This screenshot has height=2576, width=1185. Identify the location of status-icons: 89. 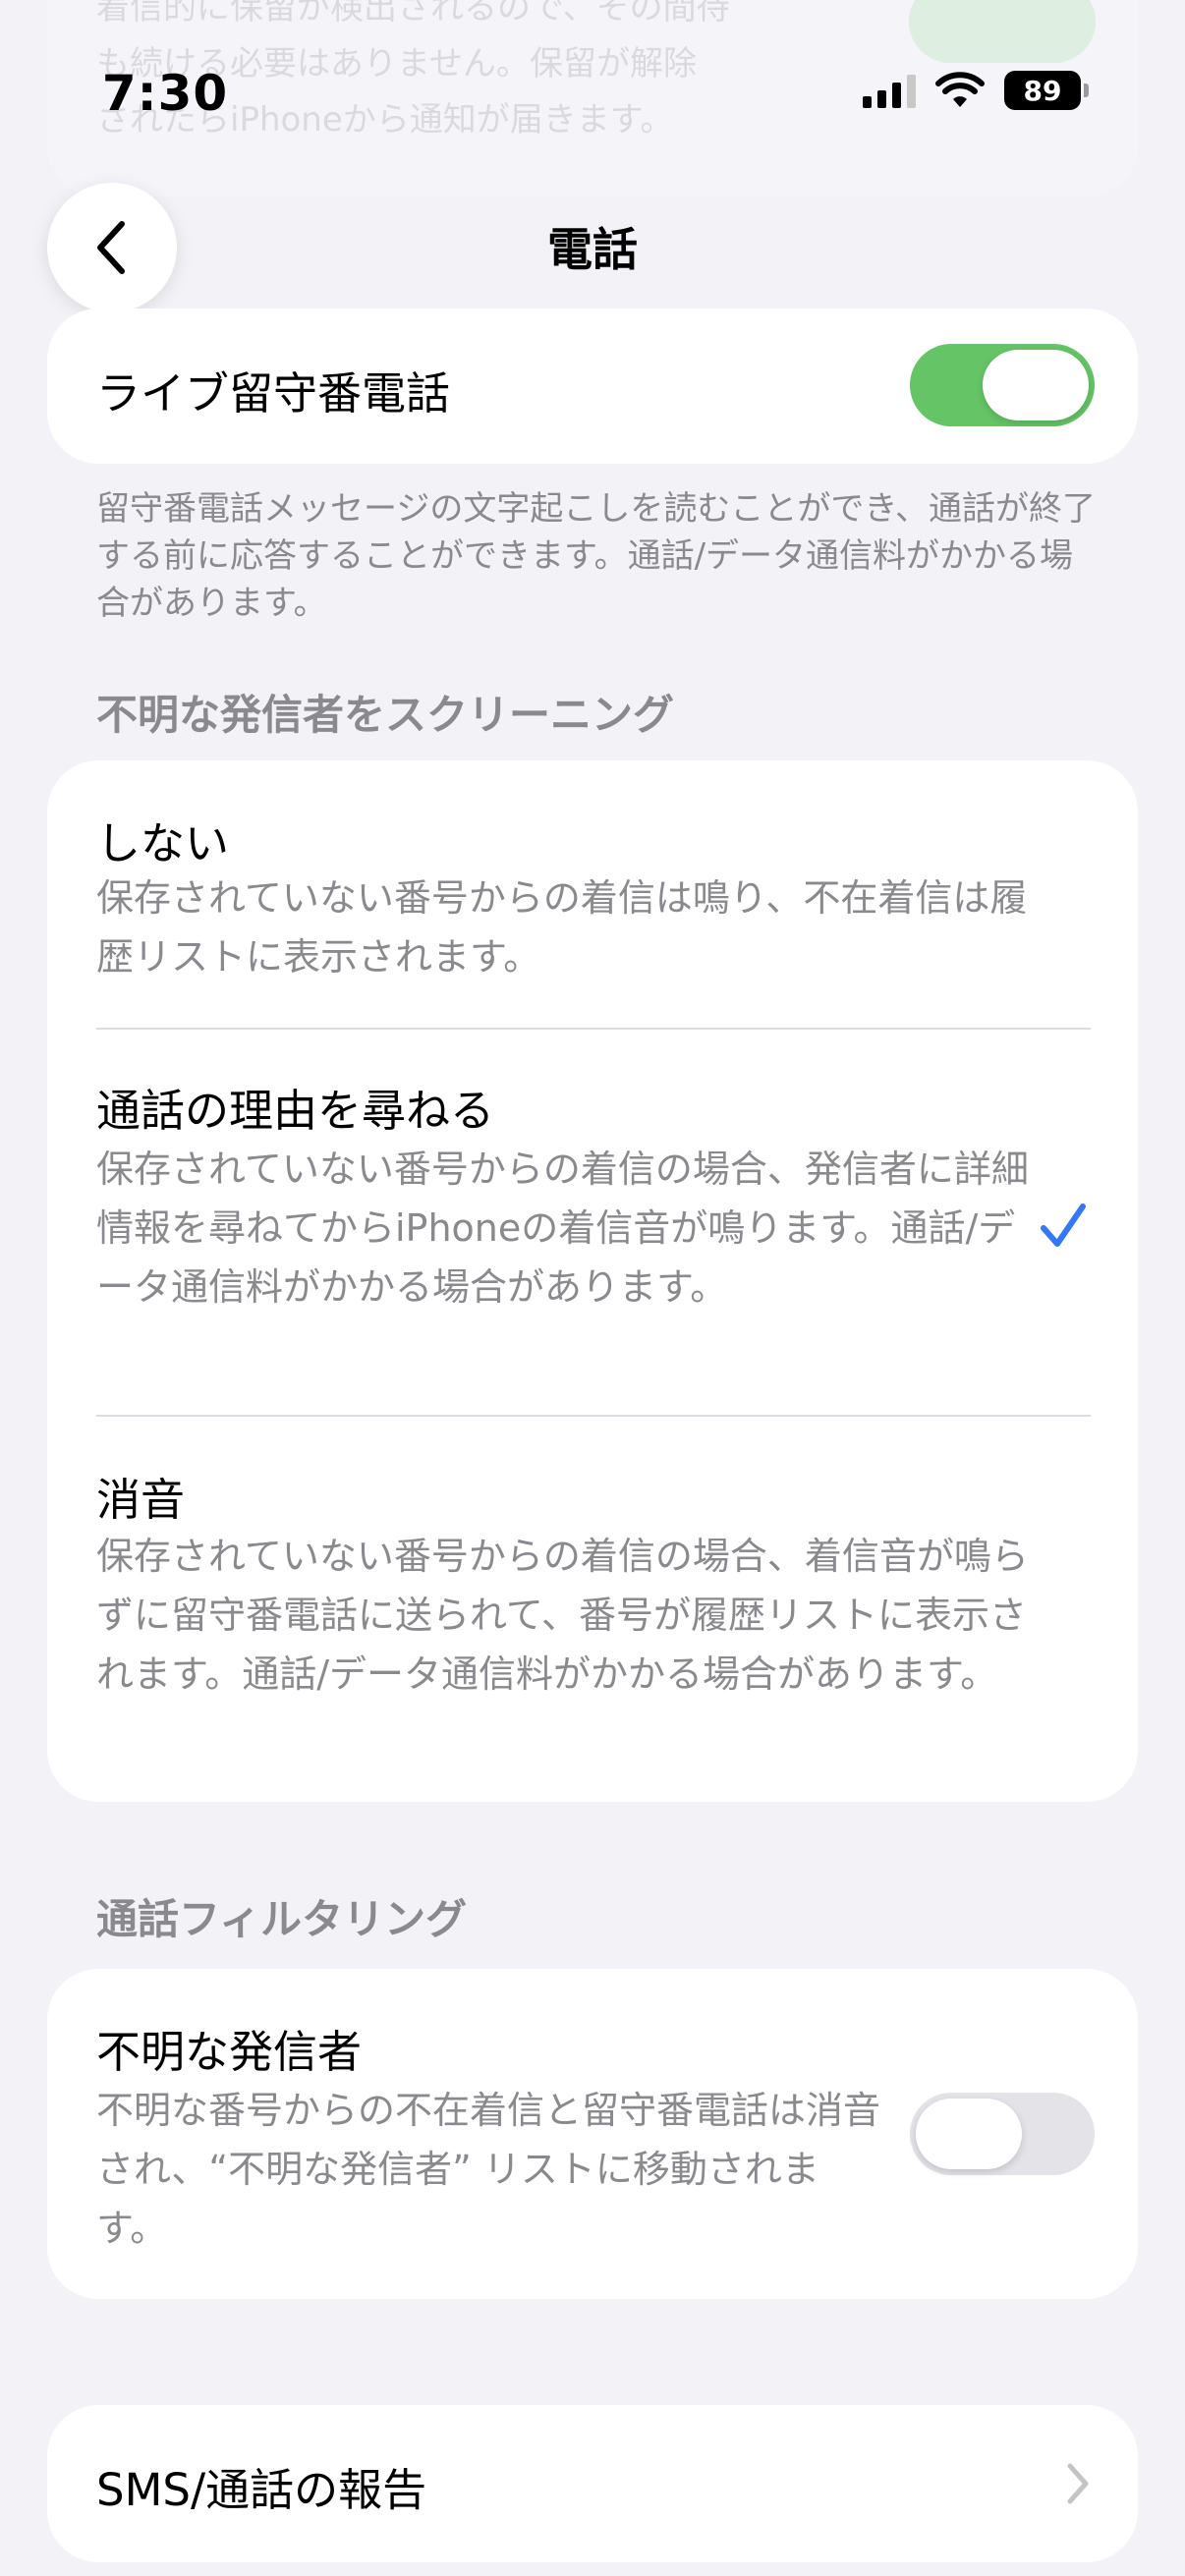
(976, 90).